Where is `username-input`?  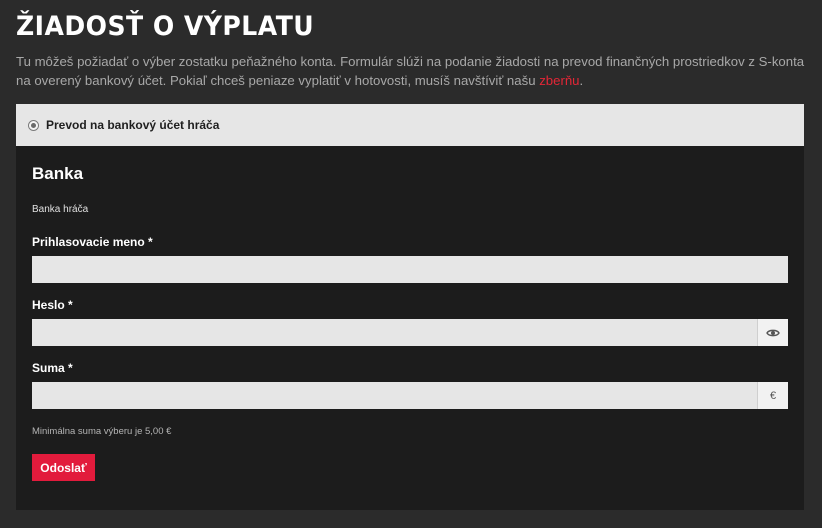
username-input is located at coordinates (410, 269).